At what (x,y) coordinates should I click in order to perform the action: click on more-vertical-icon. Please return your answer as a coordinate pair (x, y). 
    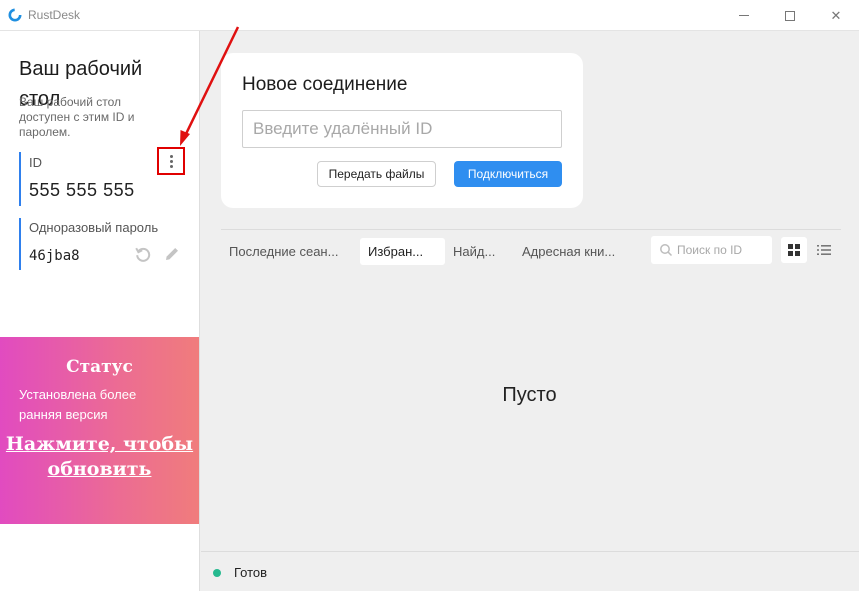
    Looking at the image, I should click on (171, 161).